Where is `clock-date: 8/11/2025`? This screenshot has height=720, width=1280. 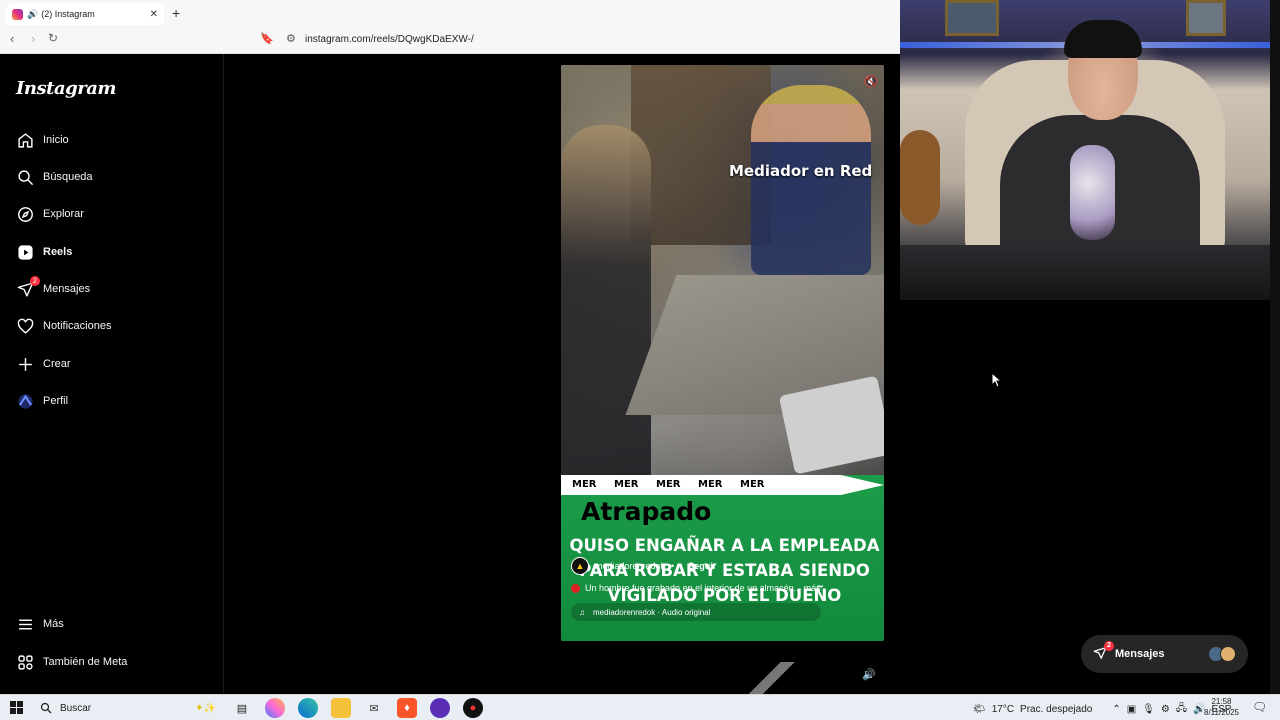 clock-date: 8/11/2025 is located at coordinates (1221, 712).